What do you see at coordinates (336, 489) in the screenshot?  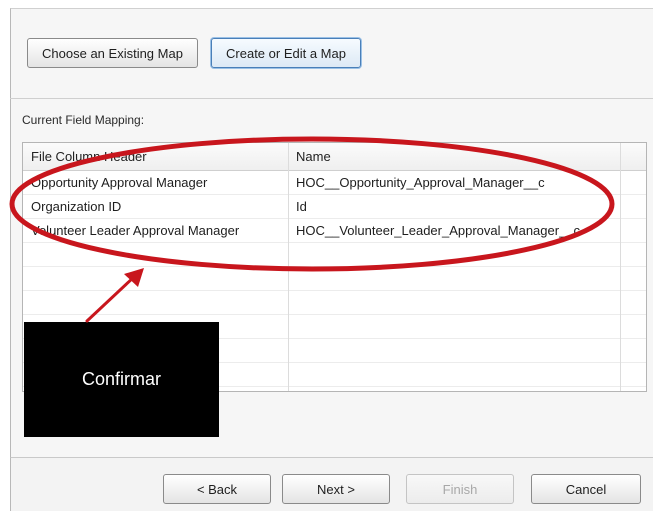 I see `next-button: Next >` at bounding box center [336, 489].